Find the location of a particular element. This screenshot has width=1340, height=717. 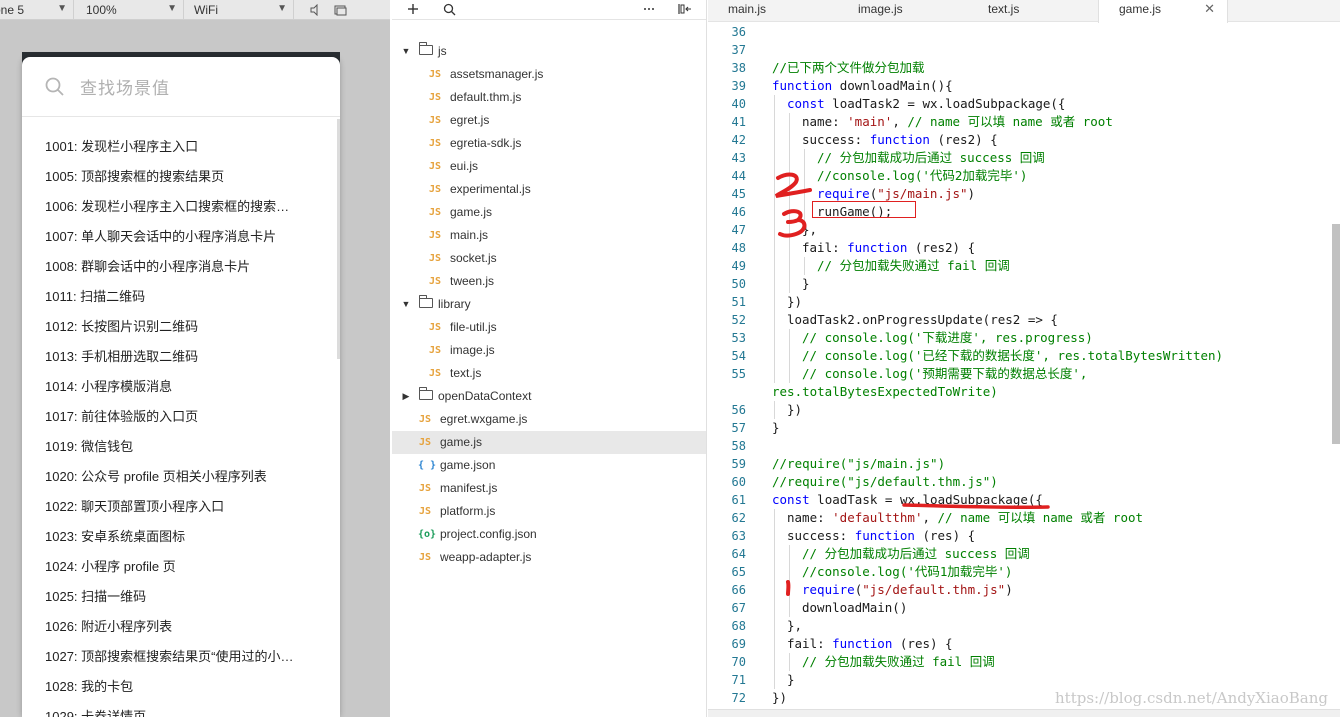

scene-list-item: 1025: 扫描一维码 is located at coordinates (172, 597).